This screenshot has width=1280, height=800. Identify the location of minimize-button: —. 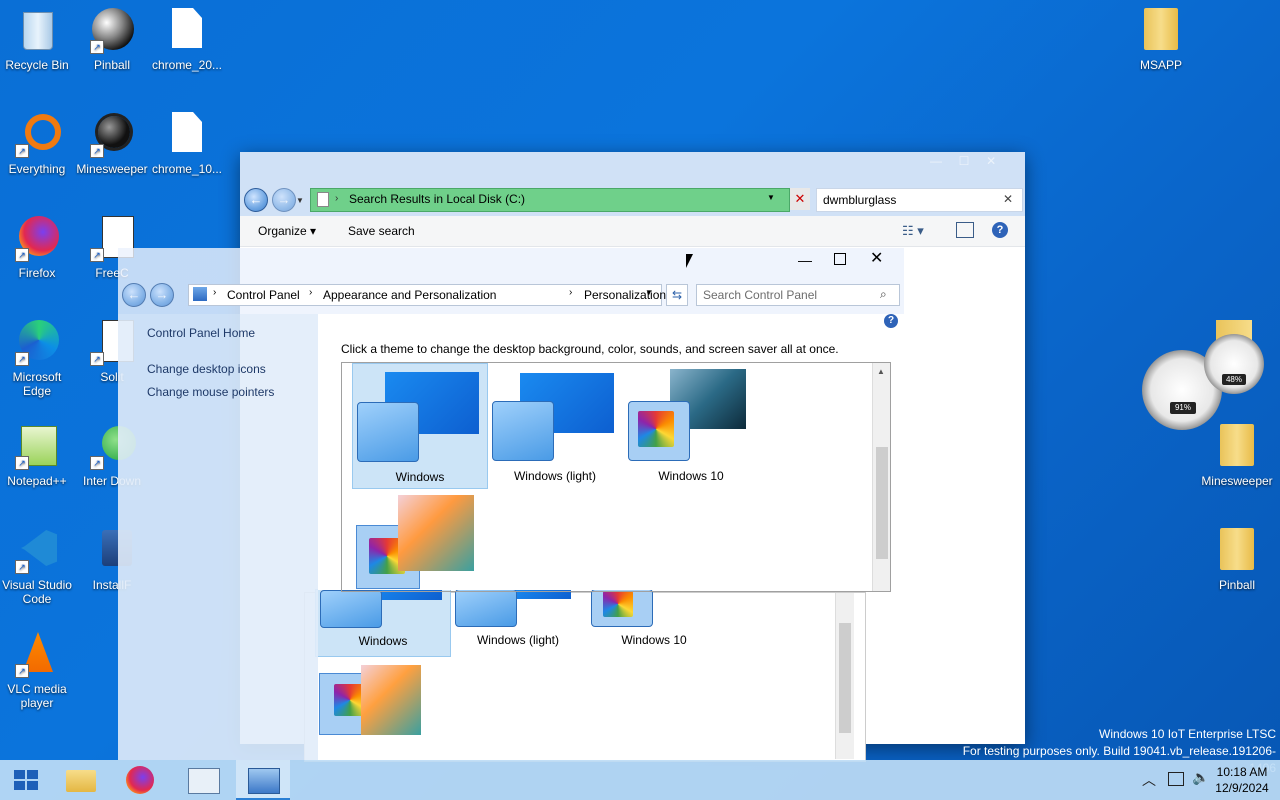
(805, 260).